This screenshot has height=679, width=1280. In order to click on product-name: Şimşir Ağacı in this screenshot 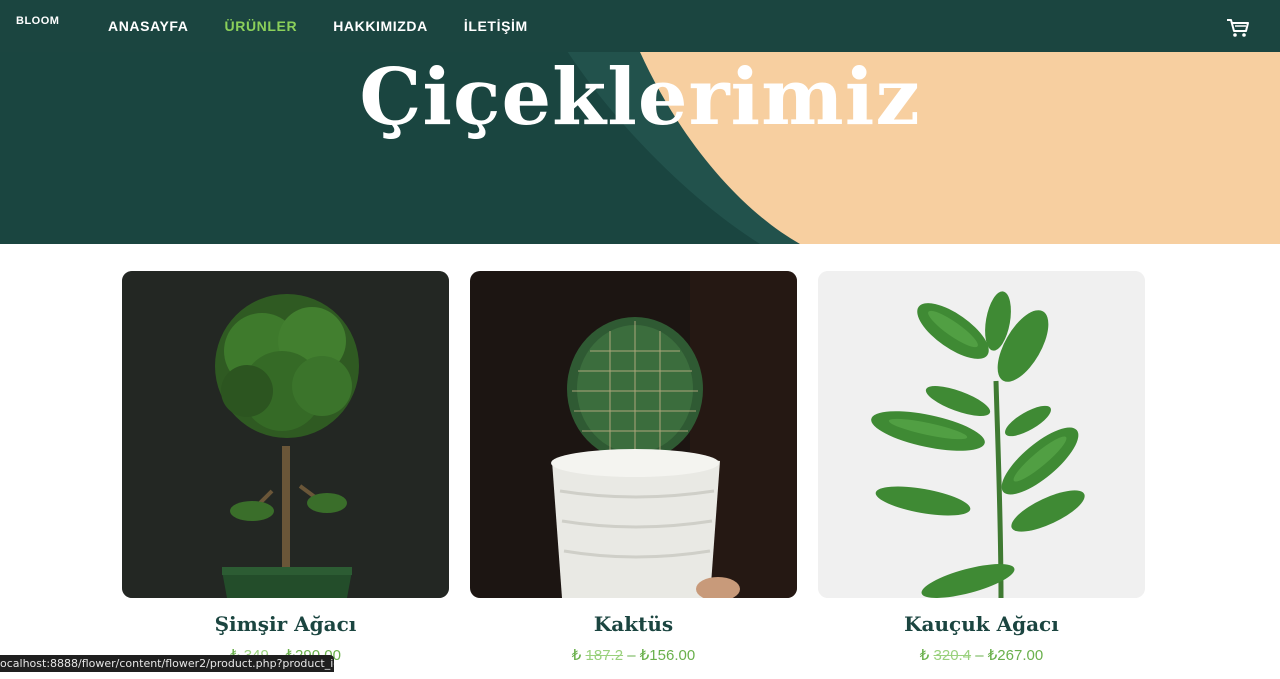, I will do `click(285, 624)`.